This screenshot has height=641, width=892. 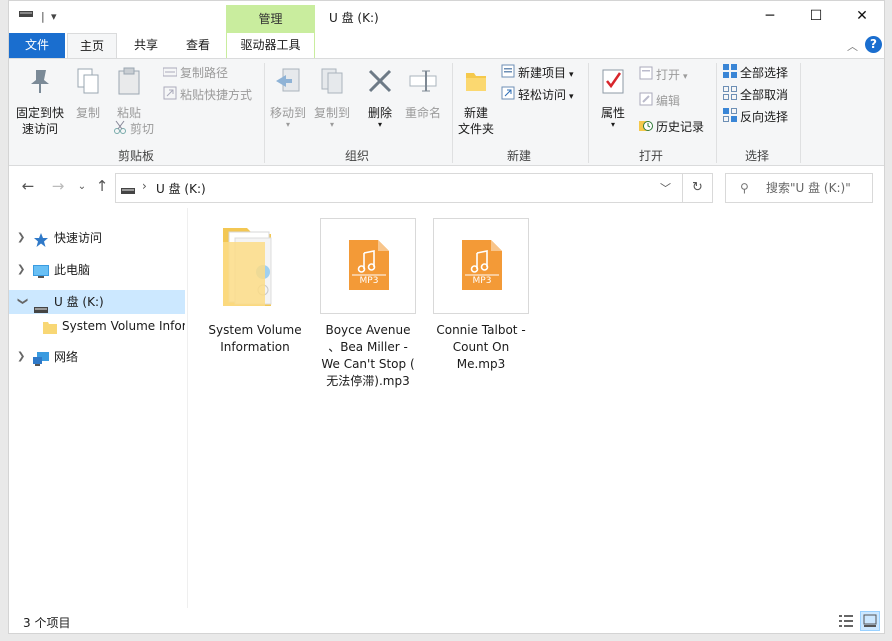 What do you see at coordinates (537, 95) in the screenshot?
I see `easy-access-button: 轻松访问 ▾` at bounding box center [537, 95].